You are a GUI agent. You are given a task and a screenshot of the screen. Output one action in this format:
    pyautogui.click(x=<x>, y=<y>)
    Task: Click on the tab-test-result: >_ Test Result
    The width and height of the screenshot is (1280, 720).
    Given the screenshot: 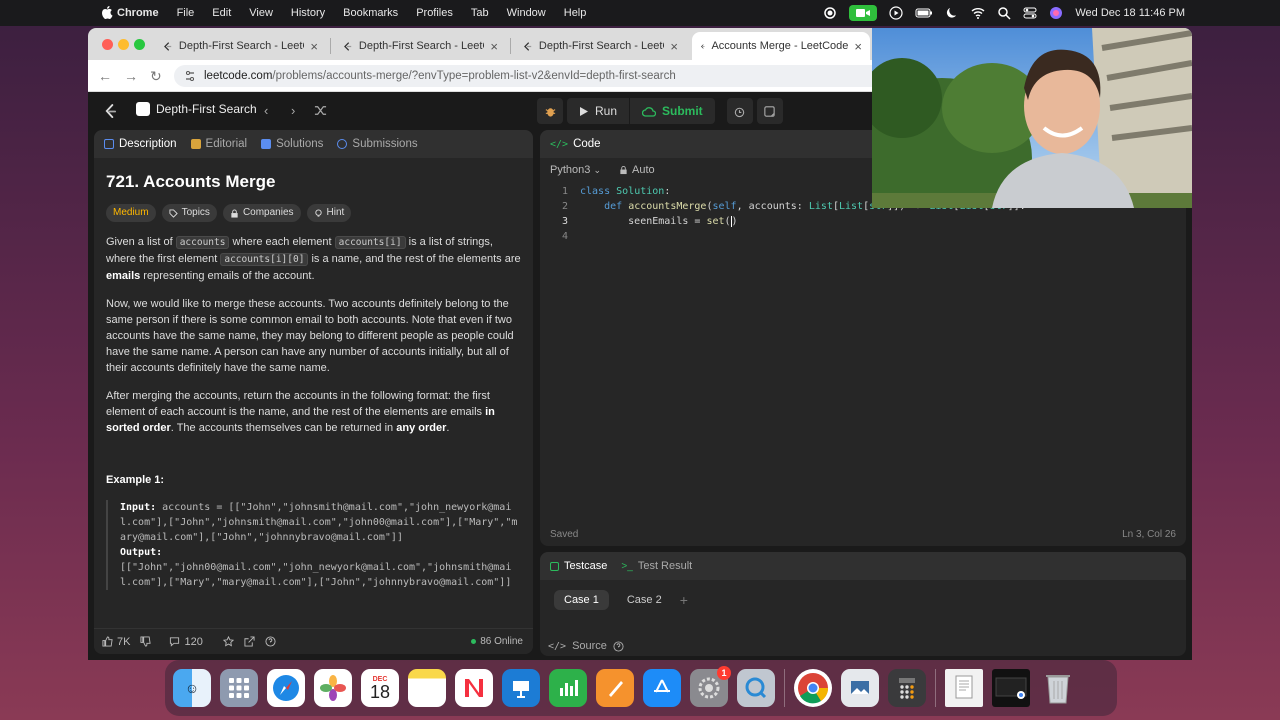 What is the action you would take?
    pyautogui.click(x=656, y=566)
    